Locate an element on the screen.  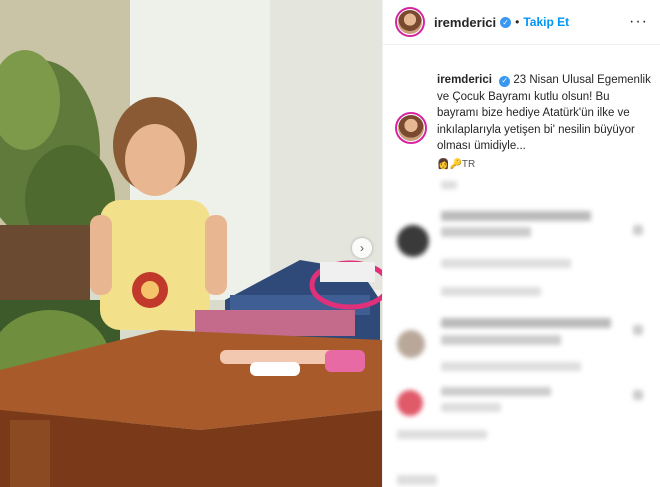
key-emoji-icon: 🔑 is located at coordinates (455, 164).